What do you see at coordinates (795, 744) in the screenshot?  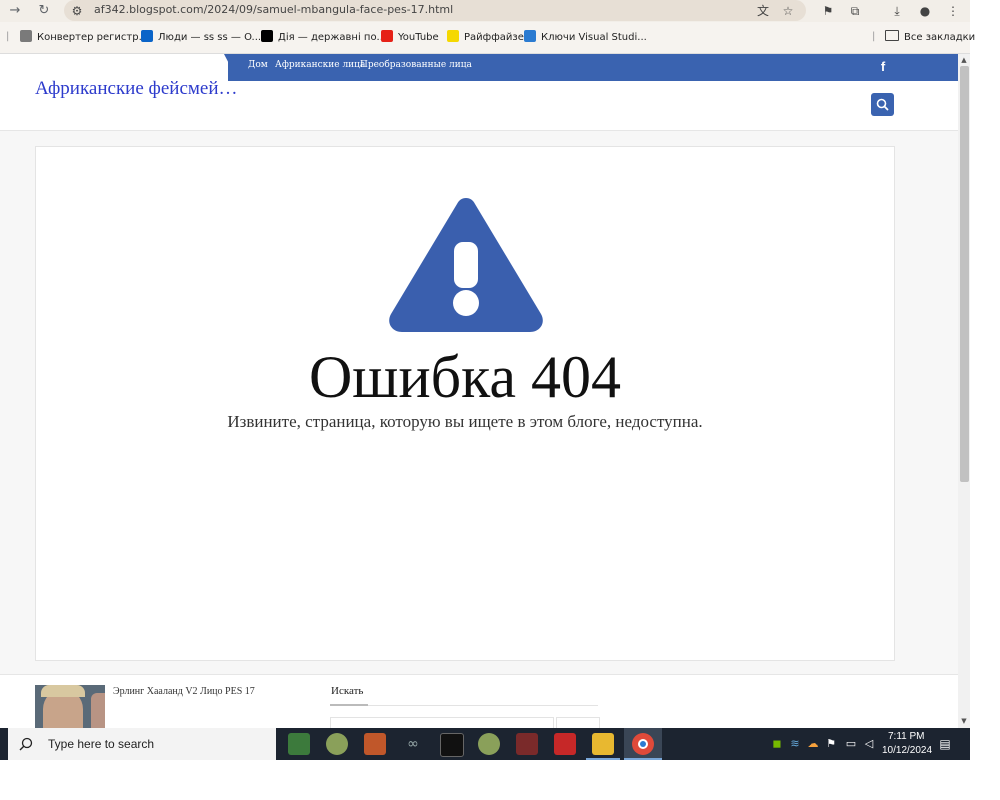 I see `wifi-signal-icon: ≋` at bounding box center [795, 744].